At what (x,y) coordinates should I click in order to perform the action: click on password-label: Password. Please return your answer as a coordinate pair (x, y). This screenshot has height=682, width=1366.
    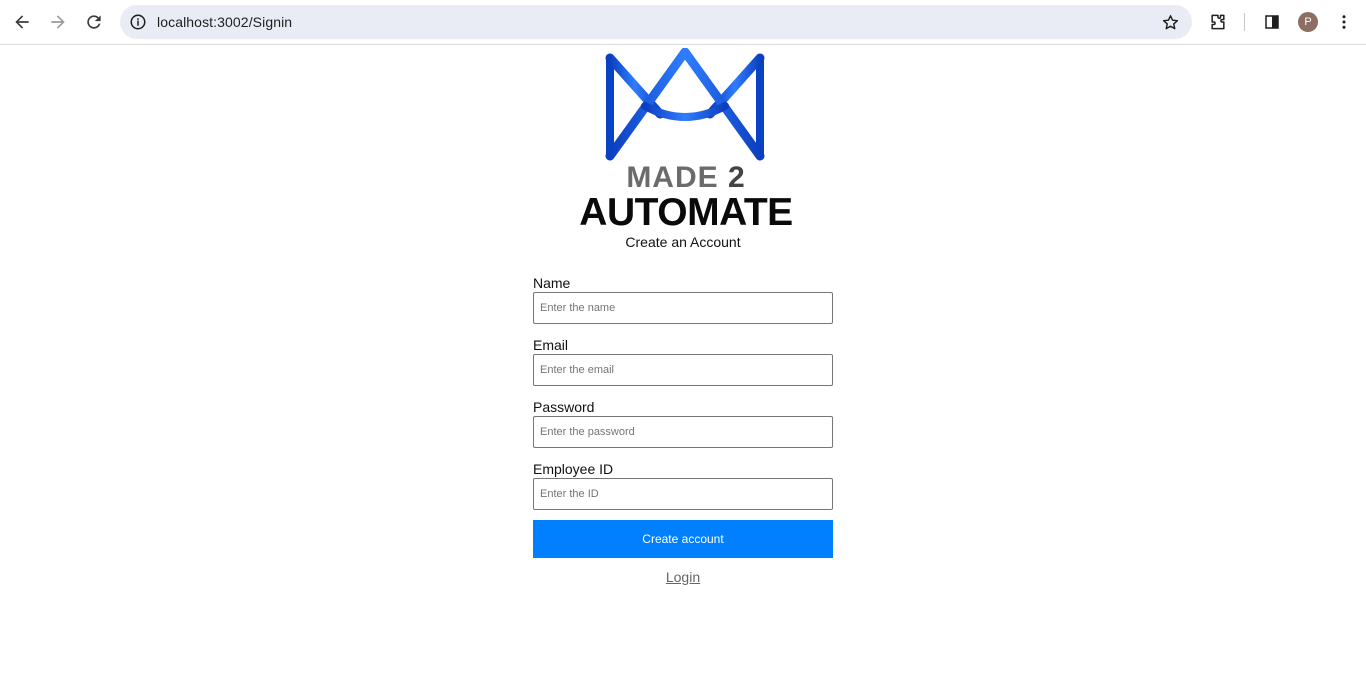
    Looking at the image, I should click on (564, 407).